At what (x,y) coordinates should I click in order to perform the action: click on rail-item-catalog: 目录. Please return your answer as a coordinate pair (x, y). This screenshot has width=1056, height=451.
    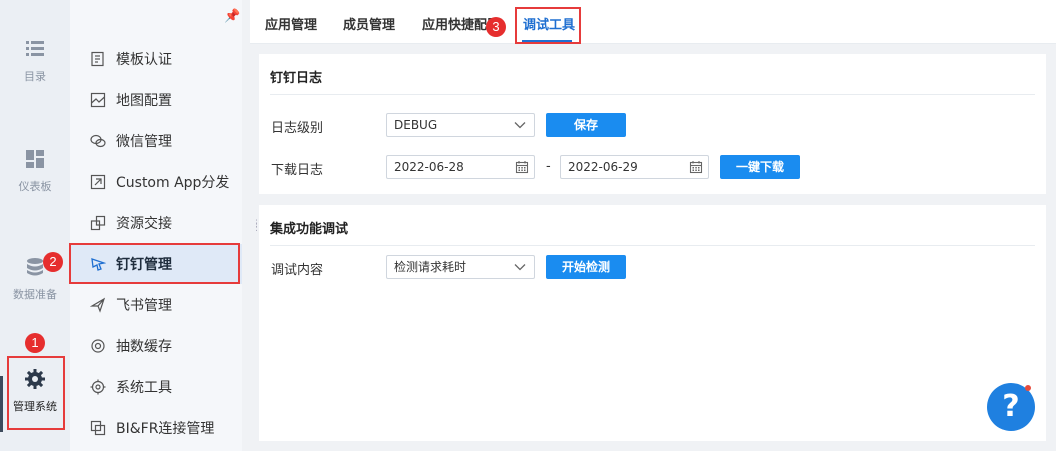
    Looking at the image, I should click on (35, 61).